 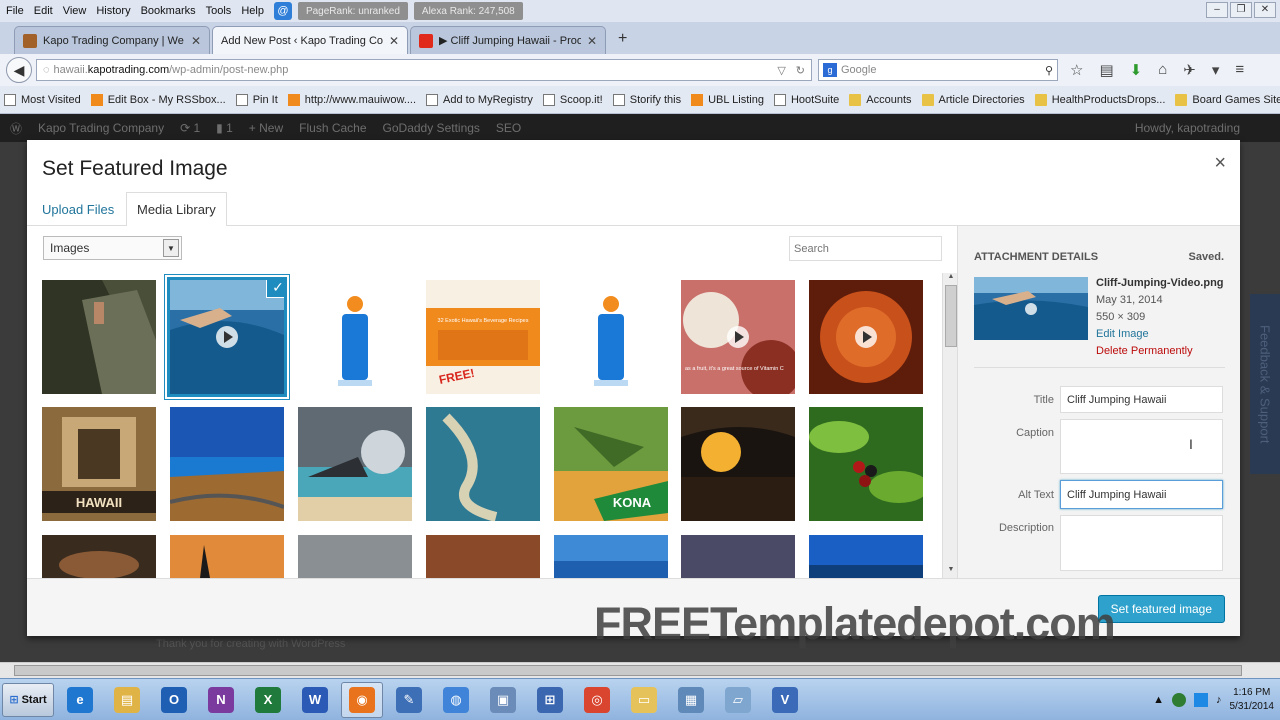 What do you see at coordinates (1217, 10) in the screenshot?
I see `minimize-icon: –` at bounding box center [1217, 10].